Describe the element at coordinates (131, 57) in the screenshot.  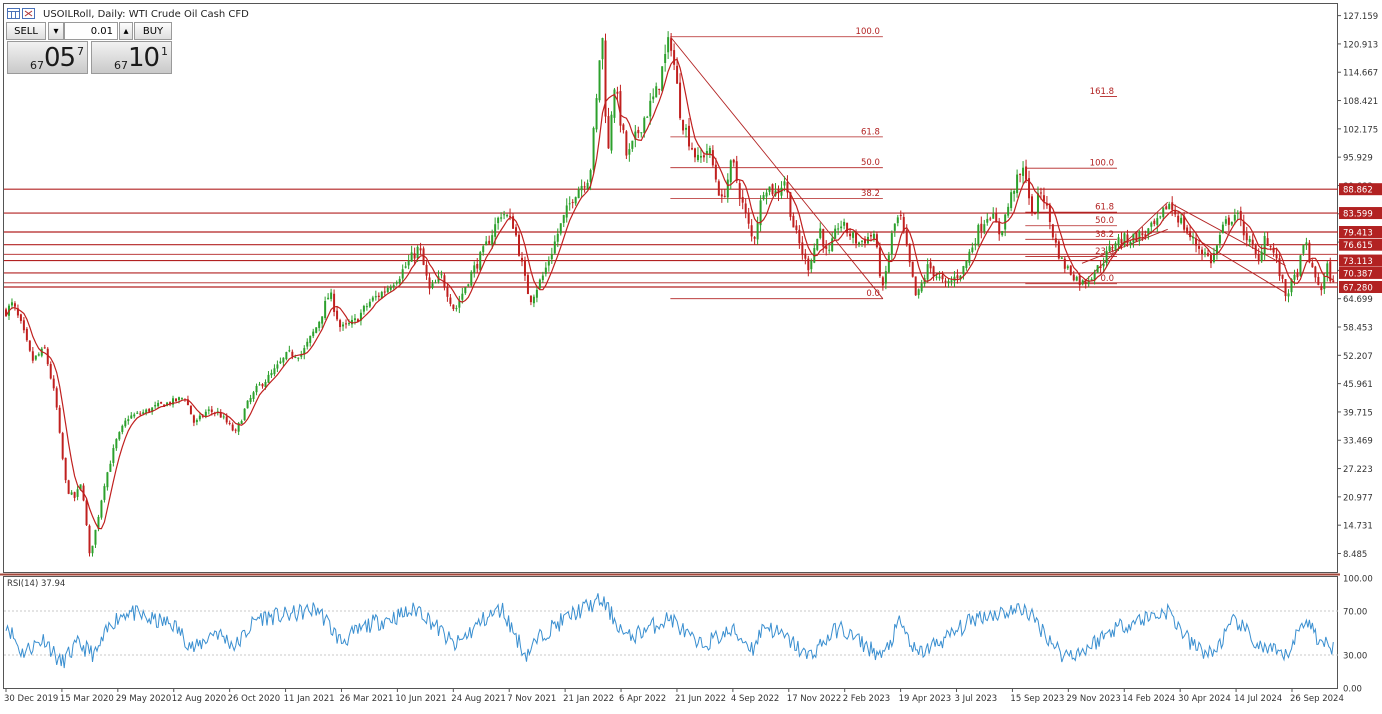
I see `buy-price-button: 67 10 1` at that location.